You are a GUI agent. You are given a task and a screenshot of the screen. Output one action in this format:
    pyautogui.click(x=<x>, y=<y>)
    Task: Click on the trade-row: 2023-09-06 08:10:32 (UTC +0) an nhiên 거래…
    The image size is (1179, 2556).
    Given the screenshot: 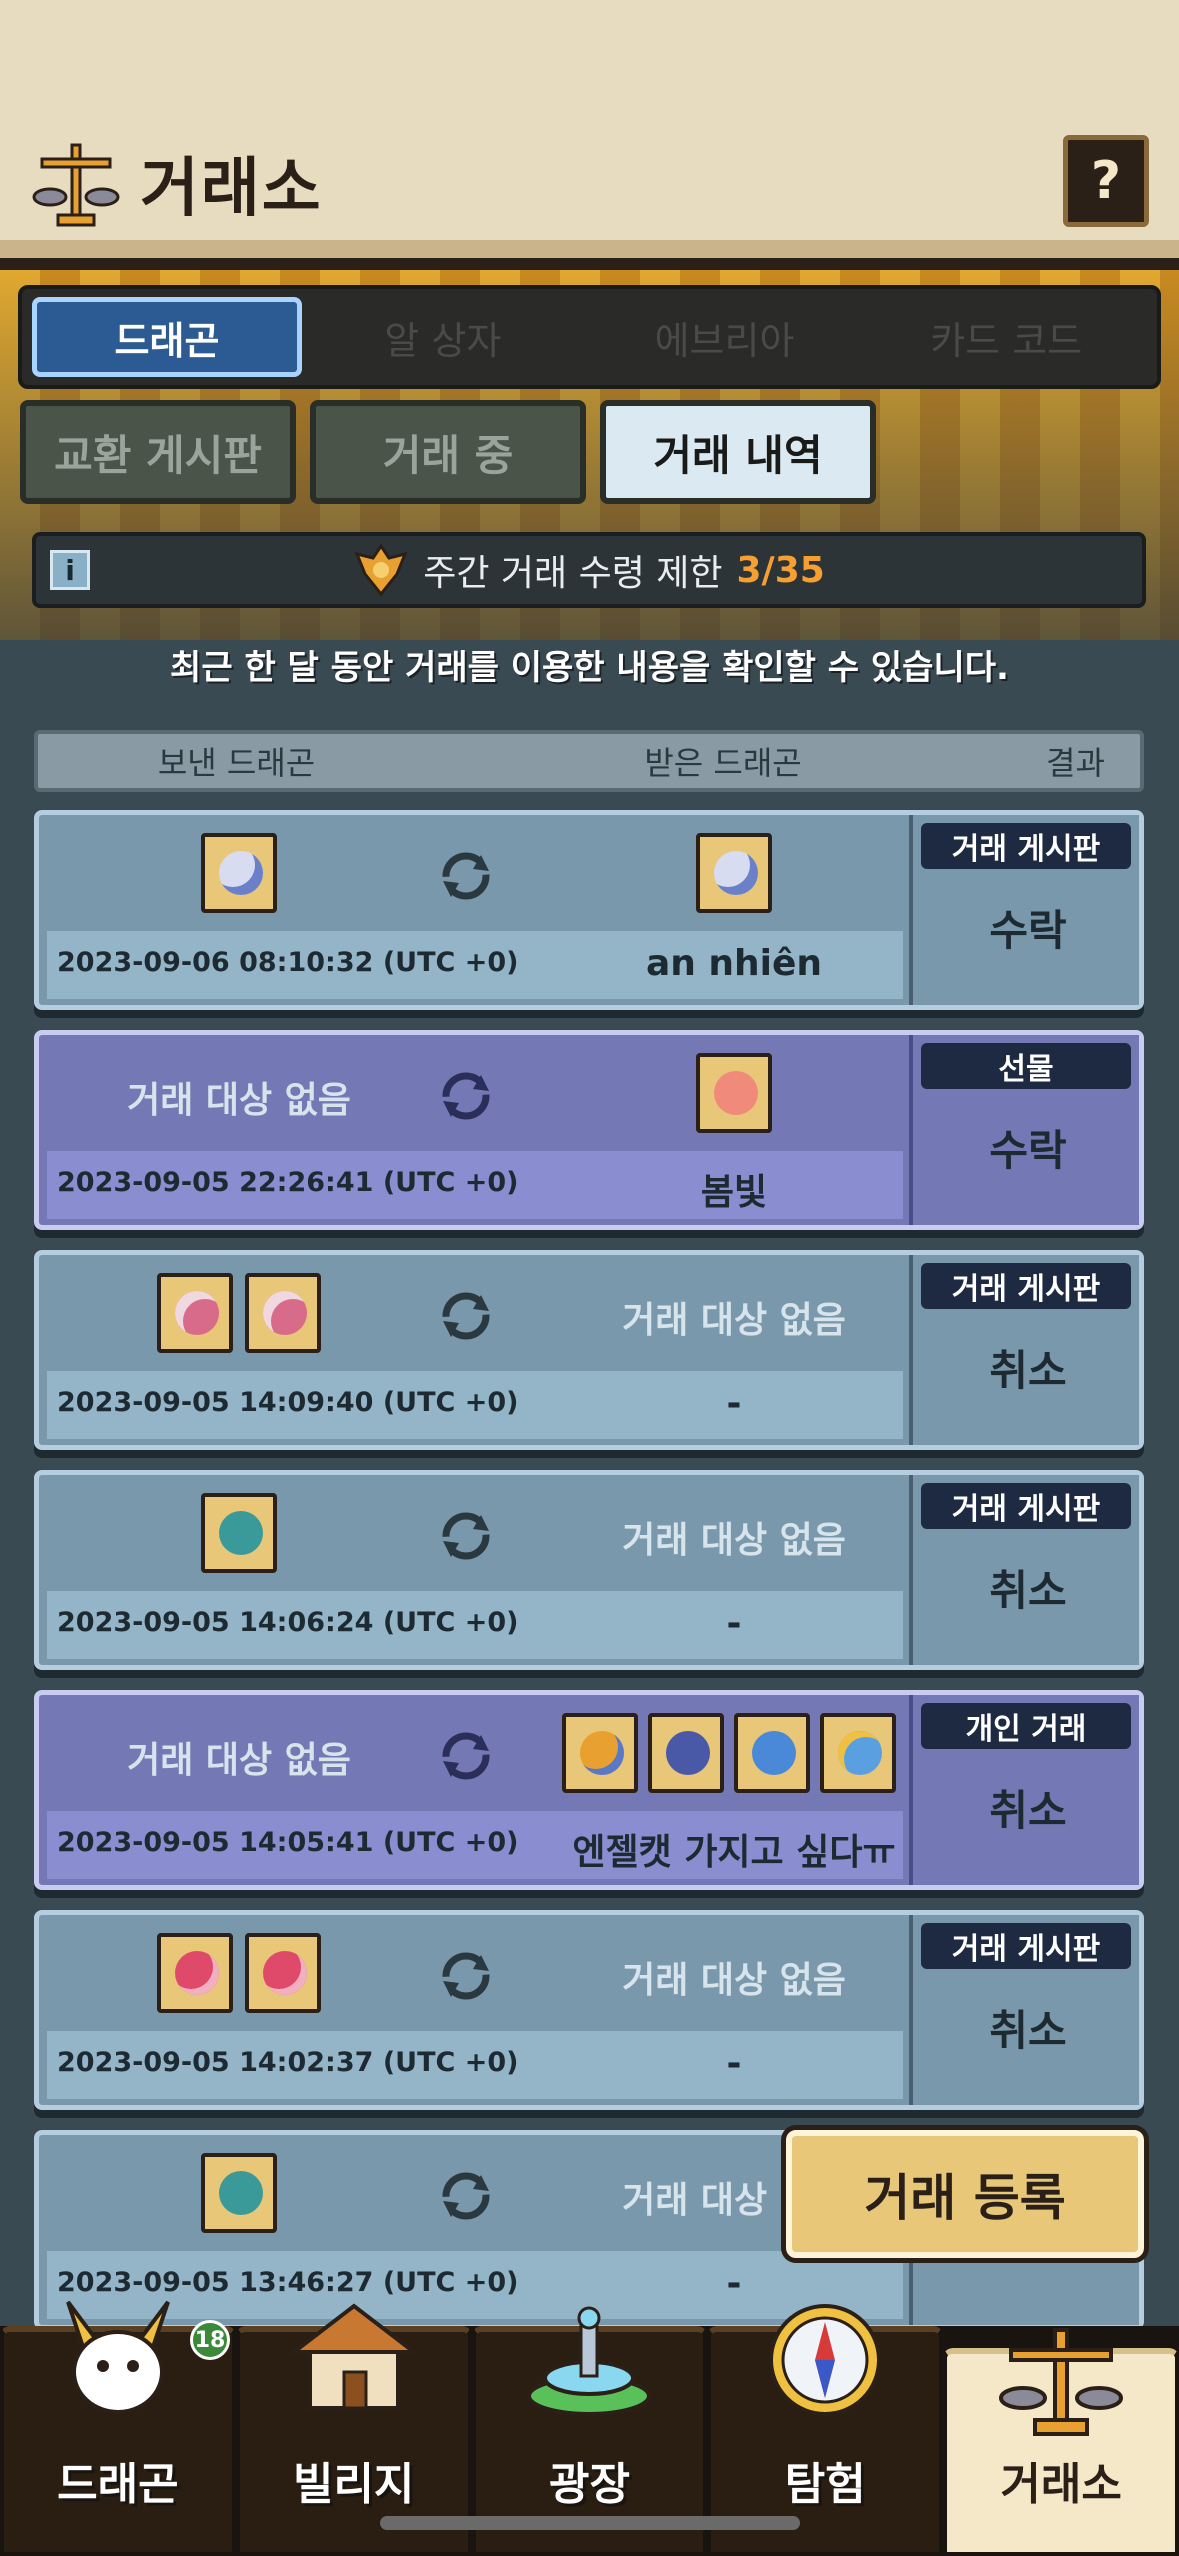 What is the action you would take?
    pyautogui.click(x=589, y=910)
    